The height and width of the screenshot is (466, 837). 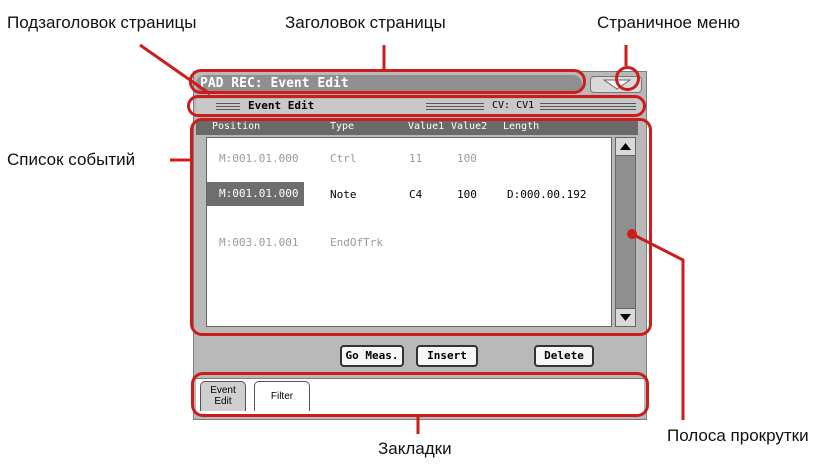 I want to click on tab-filter: Filter, so click(x=282, y=396).